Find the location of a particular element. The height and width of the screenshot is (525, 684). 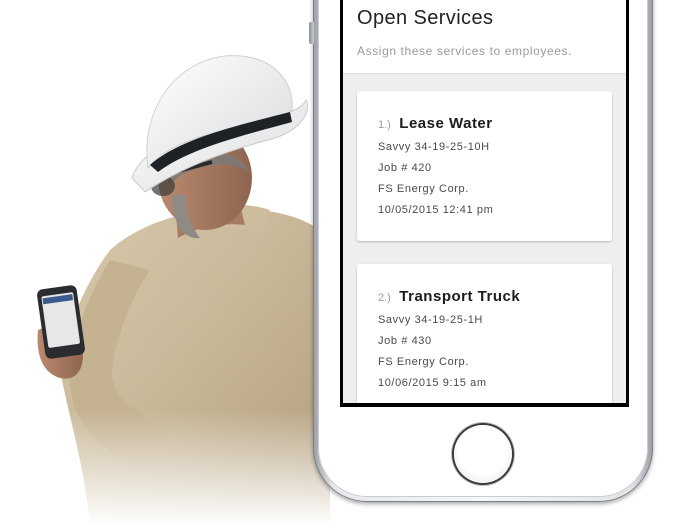

service-number: 1.) is located at coordinates (384, 125).